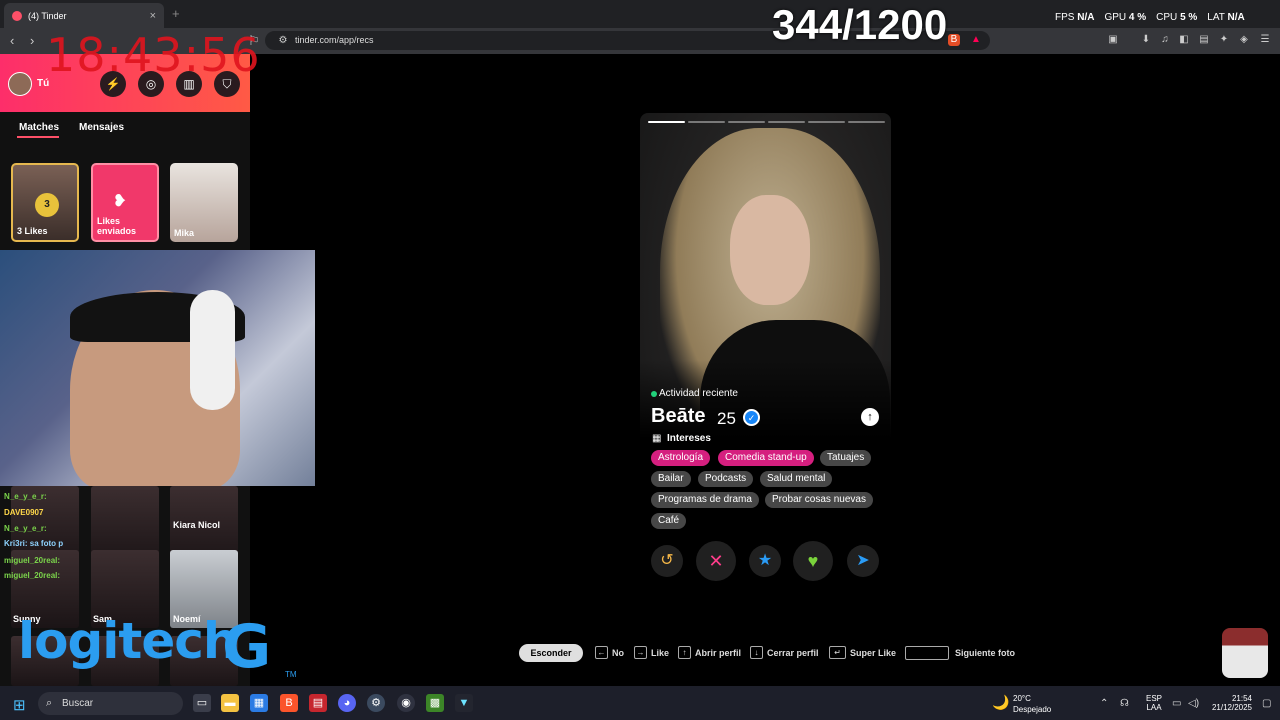  What do you see at coordinates (837, 652) in the screenshot?
I see `key-enter-icon: ↵` at bounding box center [837, 652].